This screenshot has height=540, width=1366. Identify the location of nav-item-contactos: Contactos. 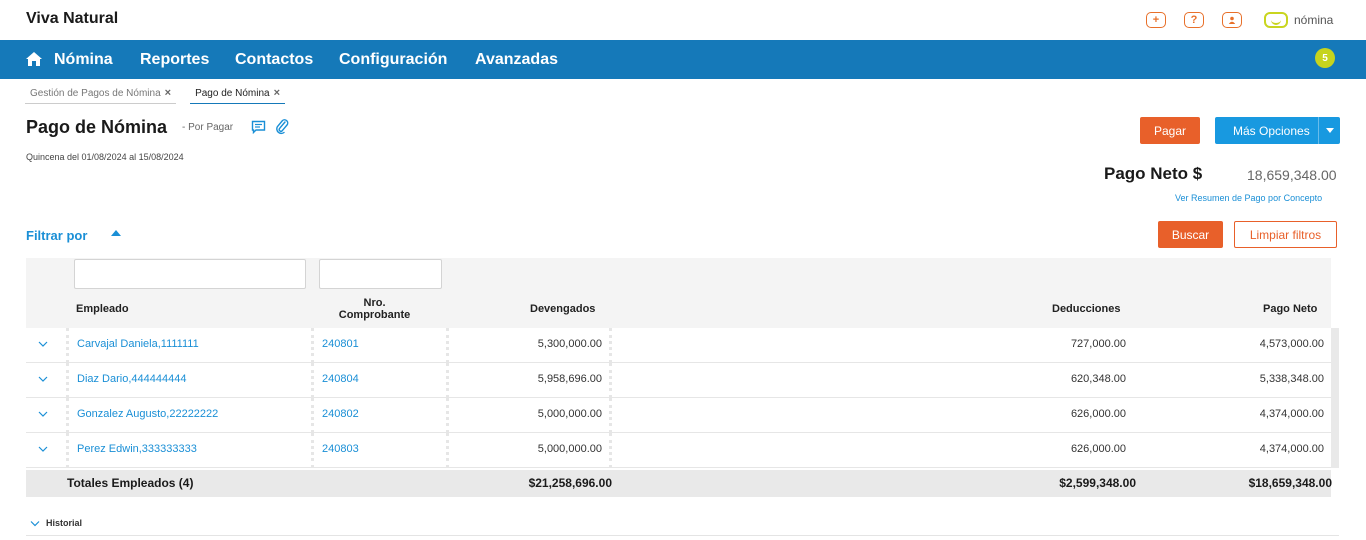
(274, 60).